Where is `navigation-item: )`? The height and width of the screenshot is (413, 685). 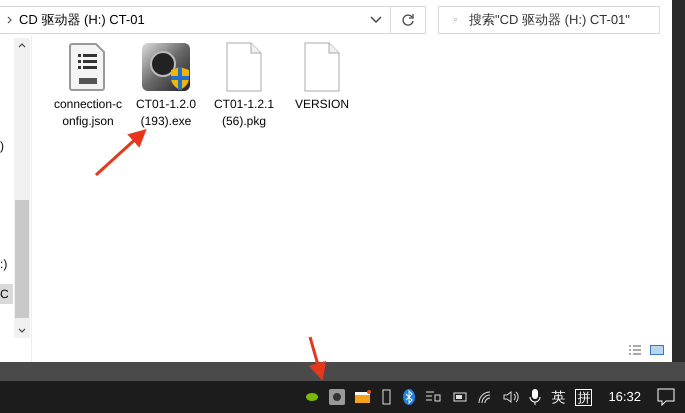
navigation-item: ) is located at coordinates (6, 146).